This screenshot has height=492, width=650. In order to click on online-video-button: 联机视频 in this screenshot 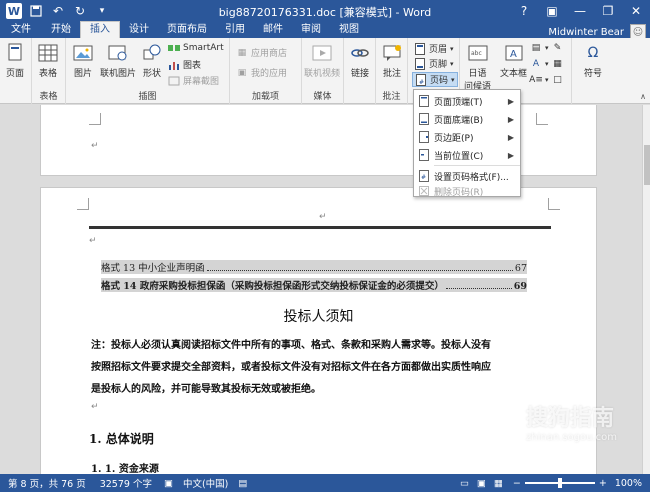, I will do `click(322, 60)`.